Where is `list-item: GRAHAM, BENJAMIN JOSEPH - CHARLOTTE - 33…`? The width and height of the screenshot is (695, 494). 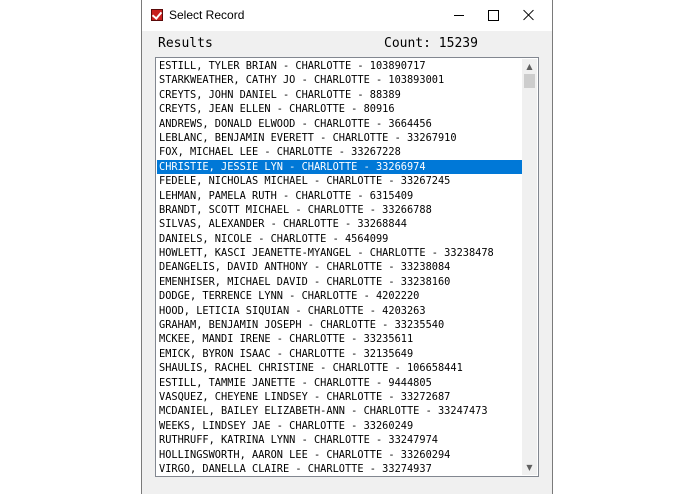 list-item: GRAHAM, BENJAMIN JOSEPH - CHARLOTTE - 33… is located at coordinates (340, 325).